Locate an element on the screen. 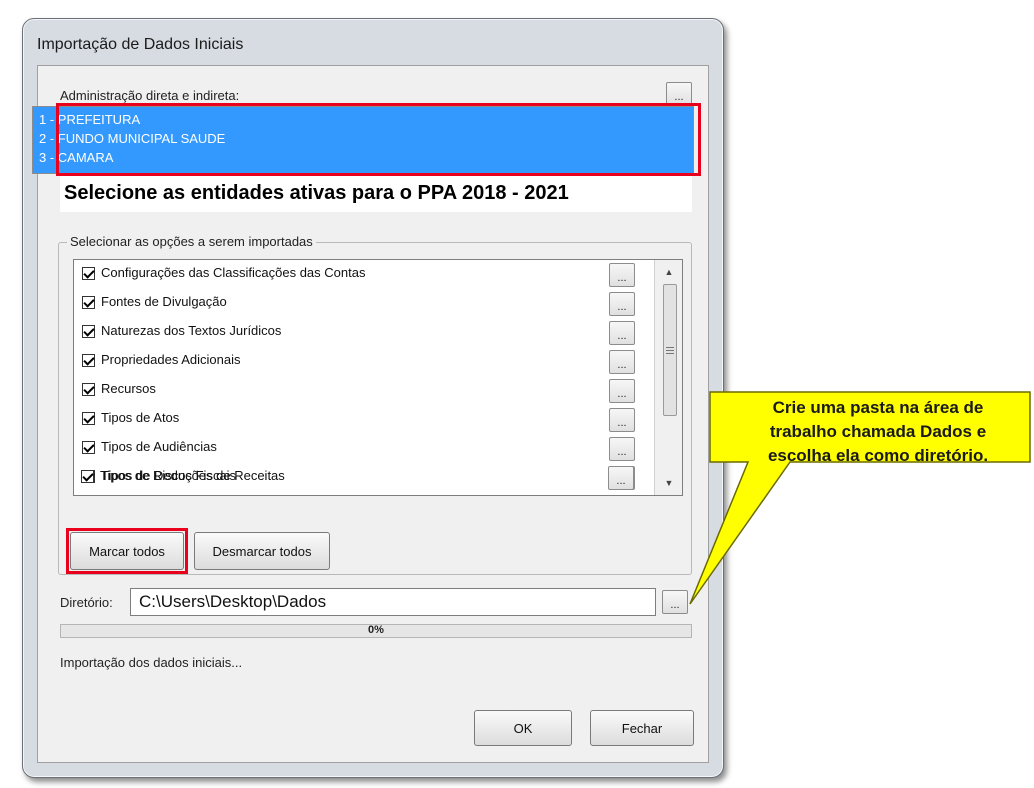 The width and height of the screenshot is (1034, 788). scroll-up-icon: ▲ is located at coordinates (669, 272).